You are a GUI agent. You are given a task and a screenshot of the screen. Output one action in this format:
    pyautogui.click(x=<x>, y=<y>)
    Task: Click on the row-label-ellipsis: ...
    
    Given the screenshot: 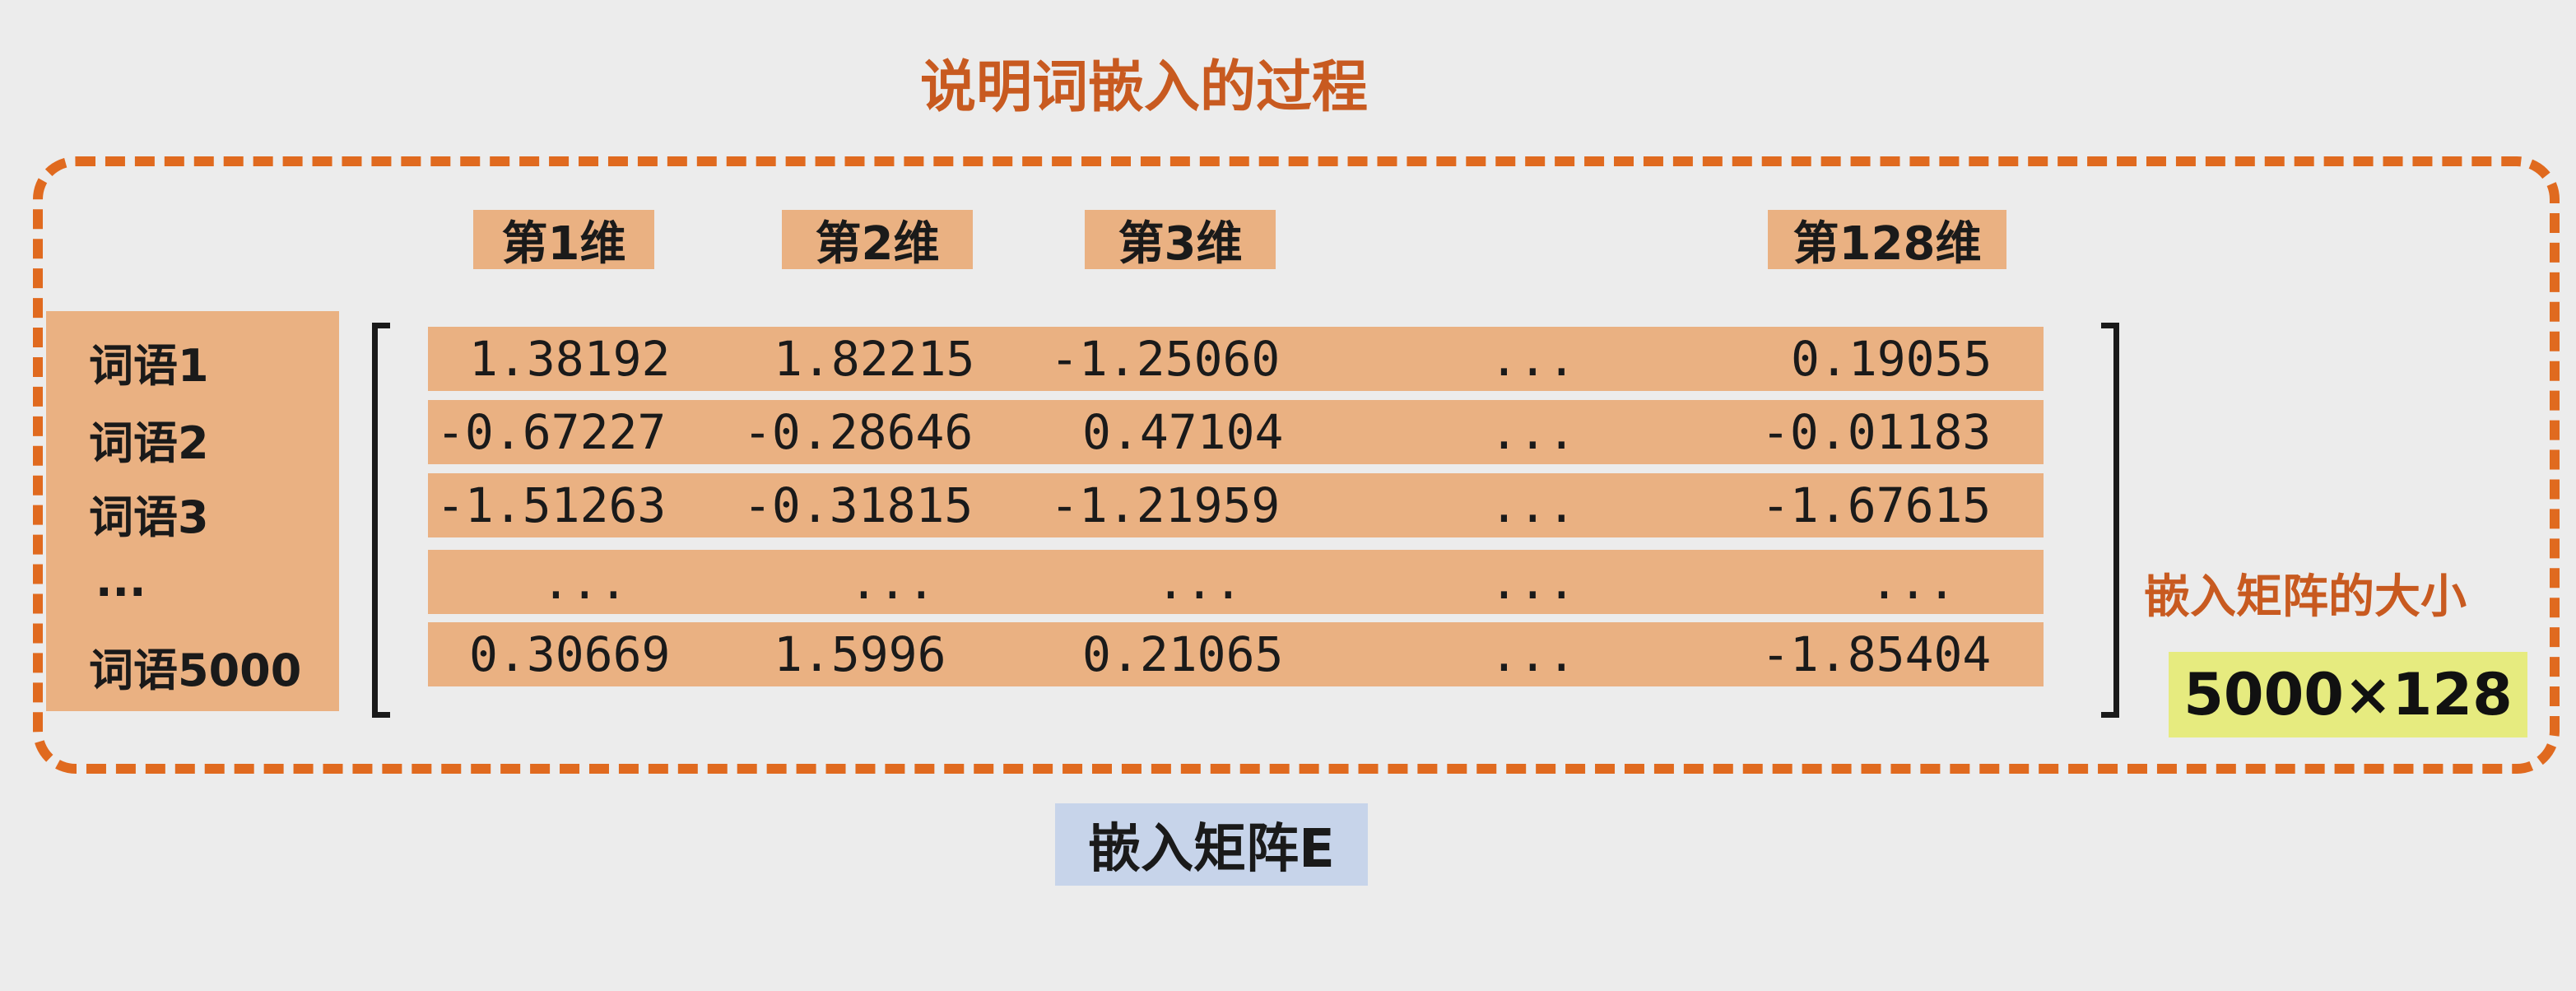 What is the action you would take?
    pyautogui.click(x=120, y=581)
    